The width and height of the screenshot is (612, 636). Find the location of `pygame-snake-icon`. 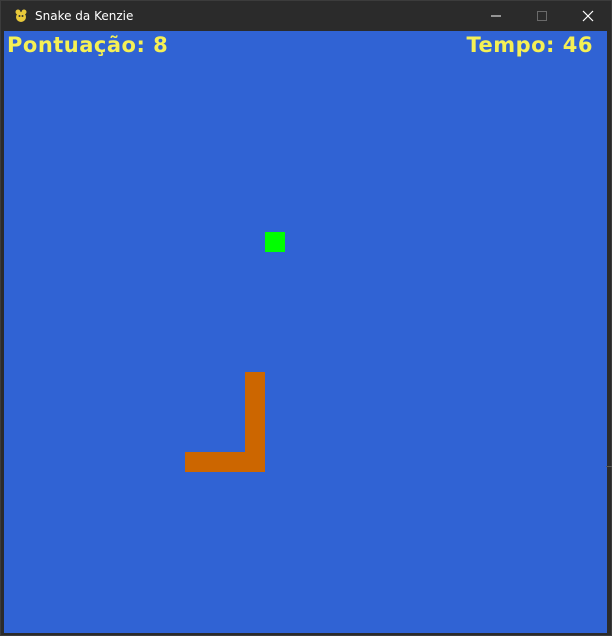

pygame-snake-icon is located at coordinates (21, 16).